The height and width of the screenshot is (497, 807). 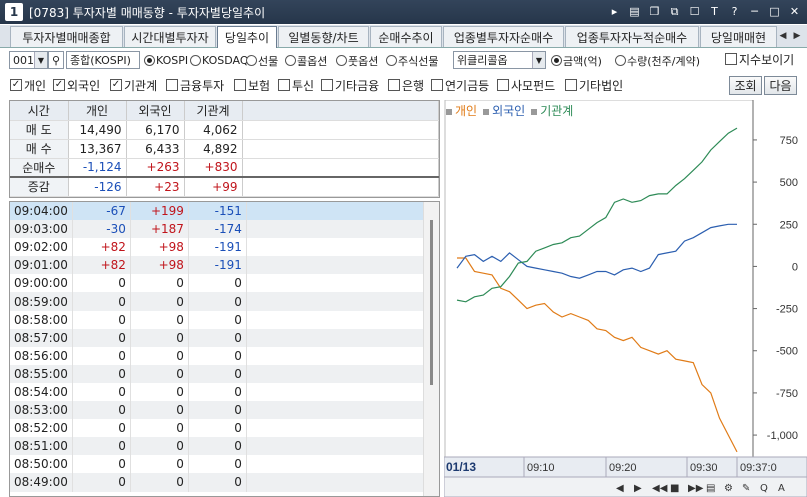 I want to click on radio-amount: 금액(억), so click(x=576, y=60).